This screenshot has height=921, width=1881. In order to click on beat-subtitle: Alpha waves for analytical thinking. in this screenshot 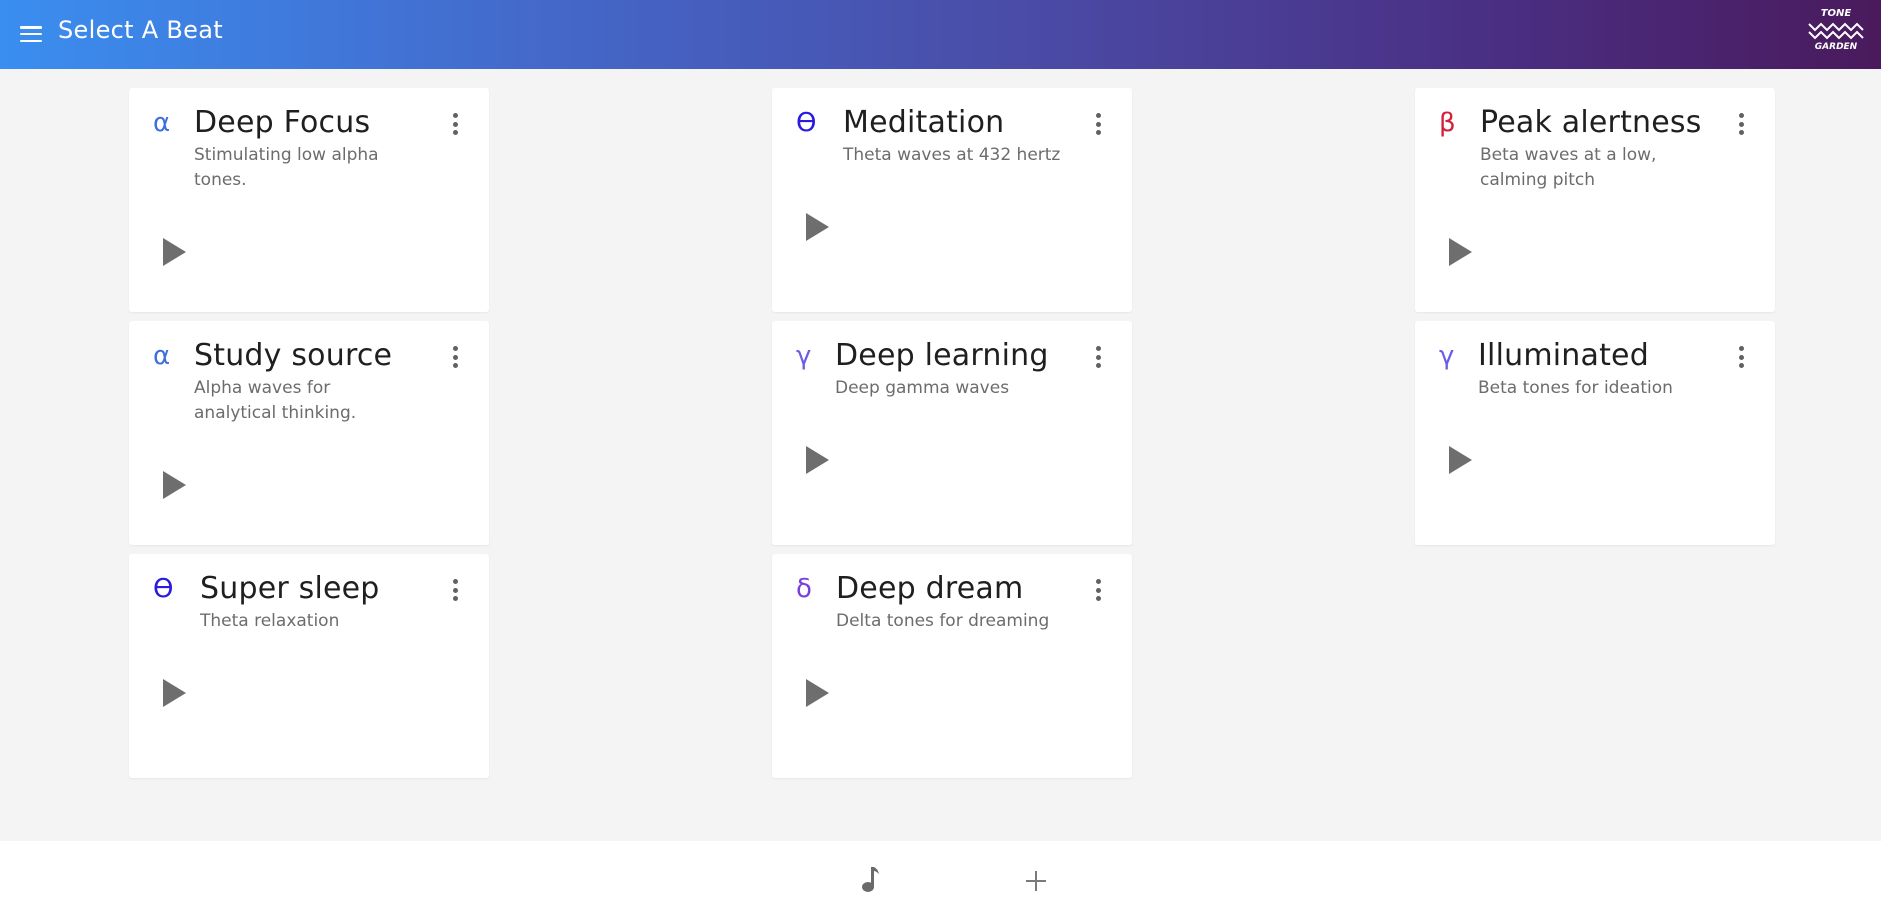, I will do `click(275, 400)`.